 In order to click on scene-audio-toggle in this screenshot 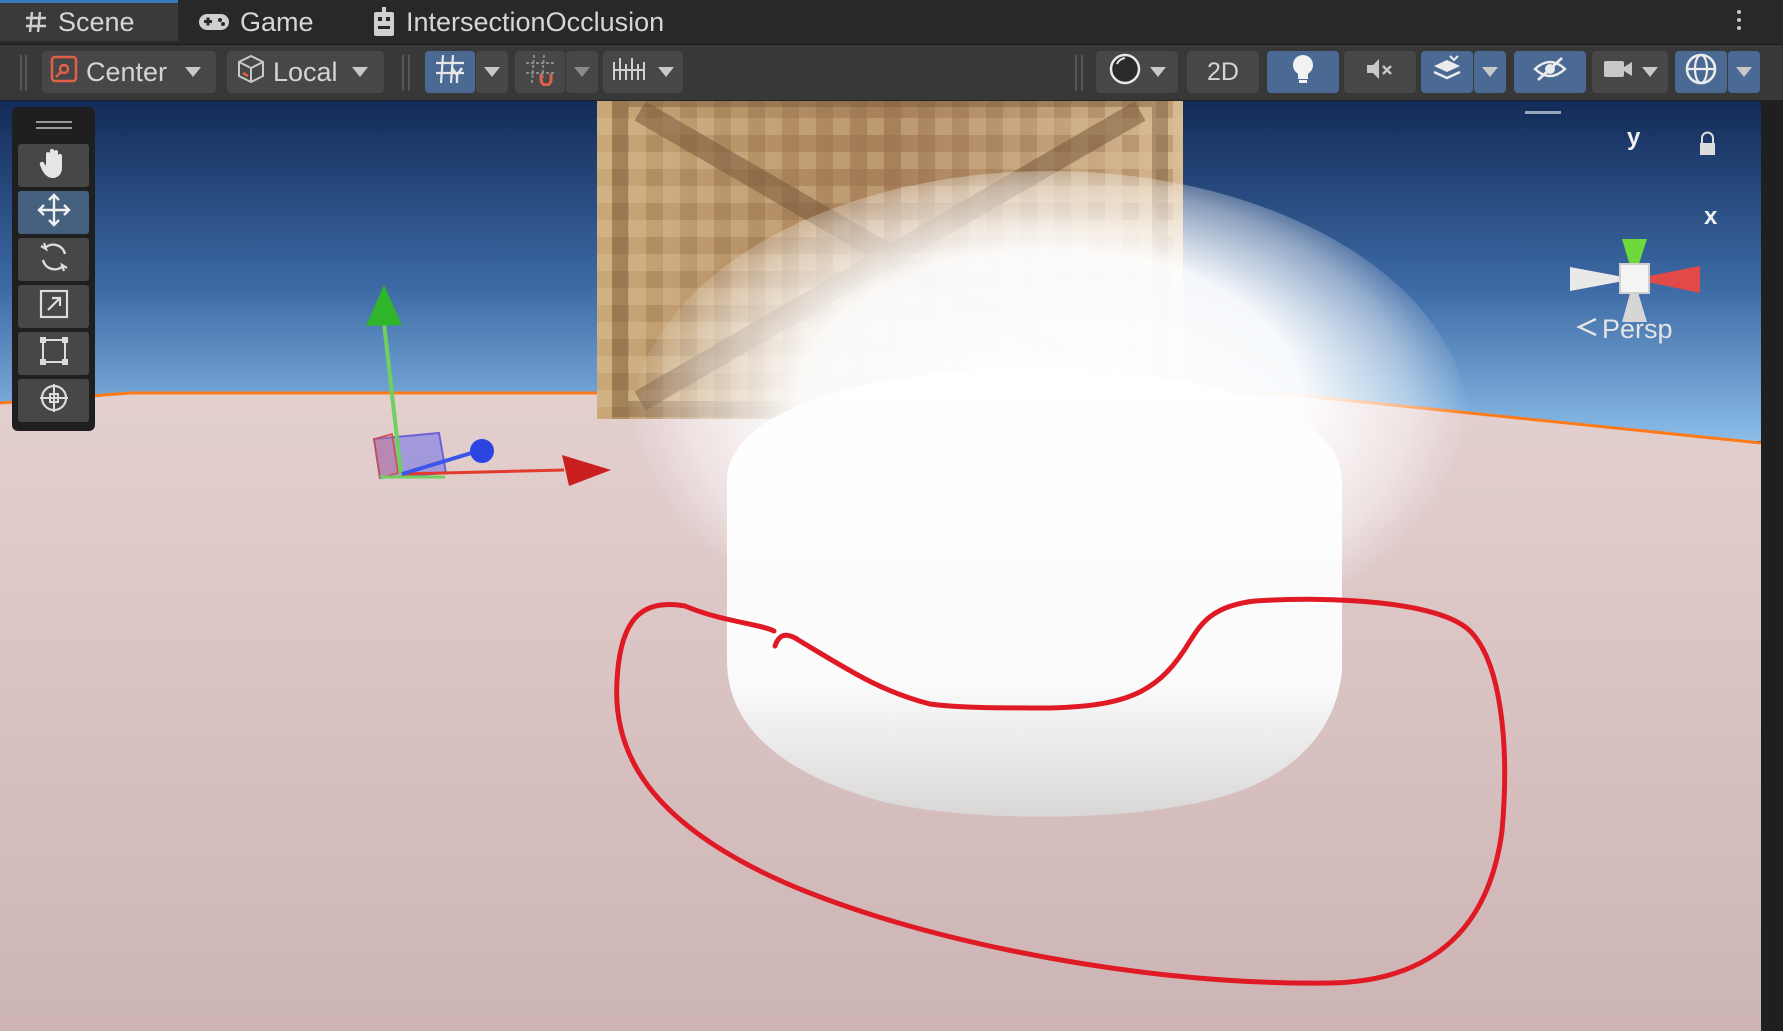, I will do `click(1380, 72)`.